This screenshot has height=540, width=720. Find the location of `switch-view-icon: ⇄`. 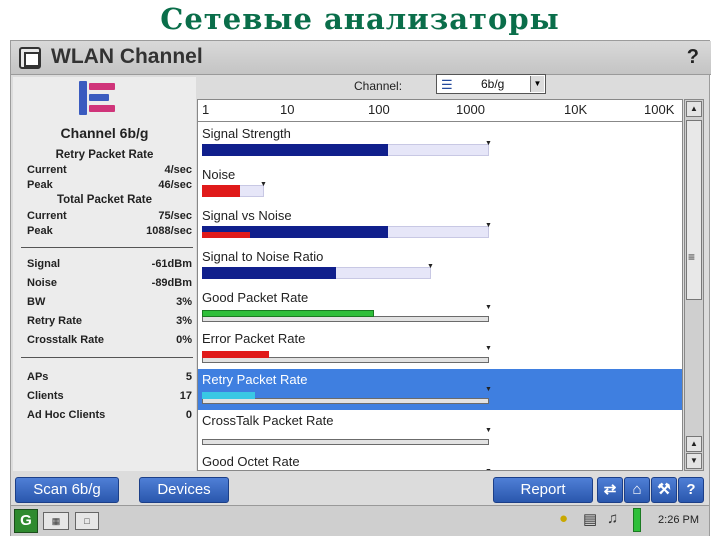

switch-view-icon: ⇄ is located at coordinates (610, 490).